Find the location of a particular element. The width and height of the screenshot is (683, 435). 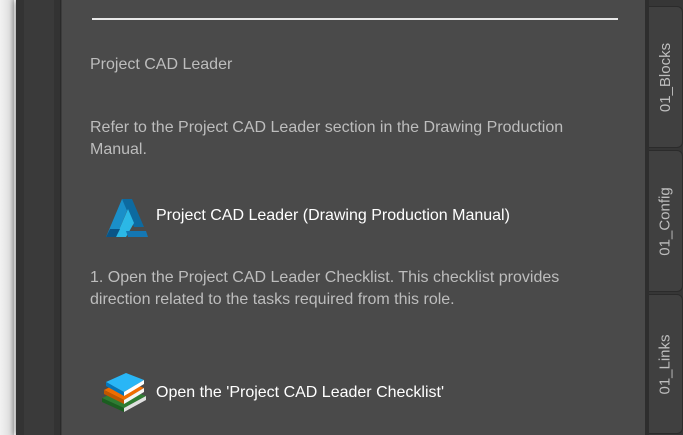

tab-label: 01_Links is located at coordinates (666, 364).